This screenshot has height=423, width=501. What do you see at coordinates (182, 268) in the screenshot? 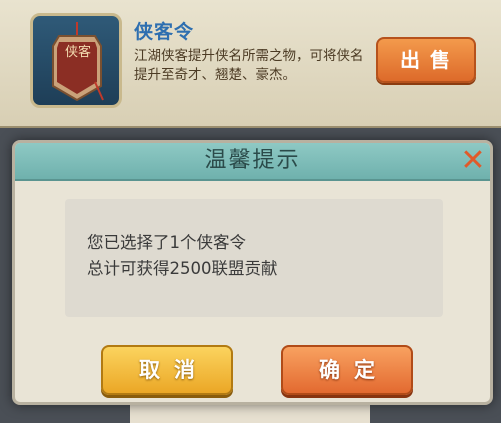
I see `message-line-reward: 总计可获得2500联盟贡献` at bounding box center [182, 268].